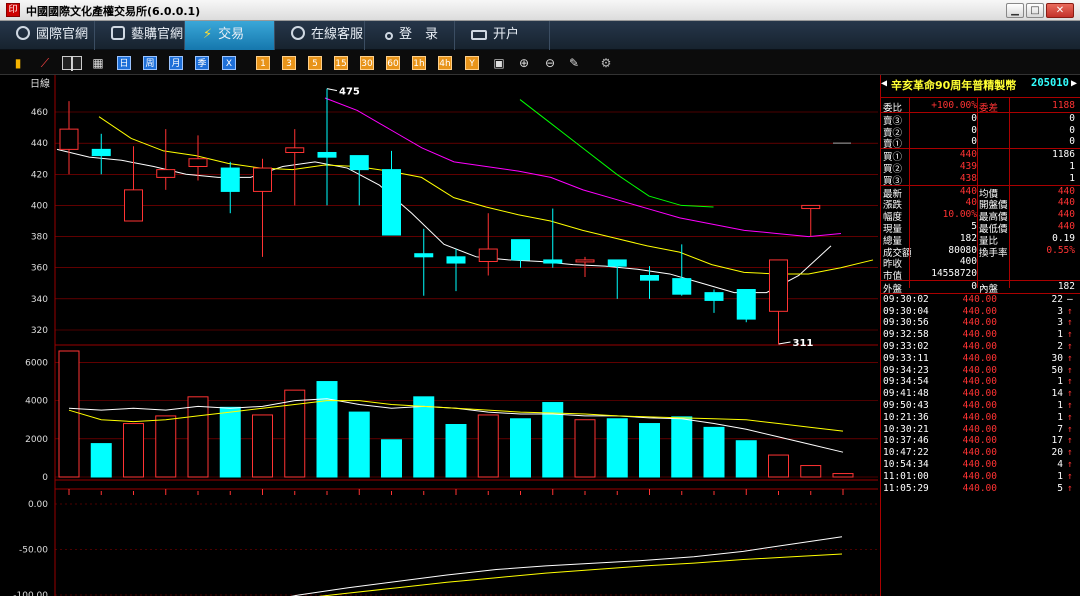 This screenshot has width=1080, height=596. Describe the element at coordinates (72, 63) in the screenshot. I see `candlestick-icon: ┃` at that location.